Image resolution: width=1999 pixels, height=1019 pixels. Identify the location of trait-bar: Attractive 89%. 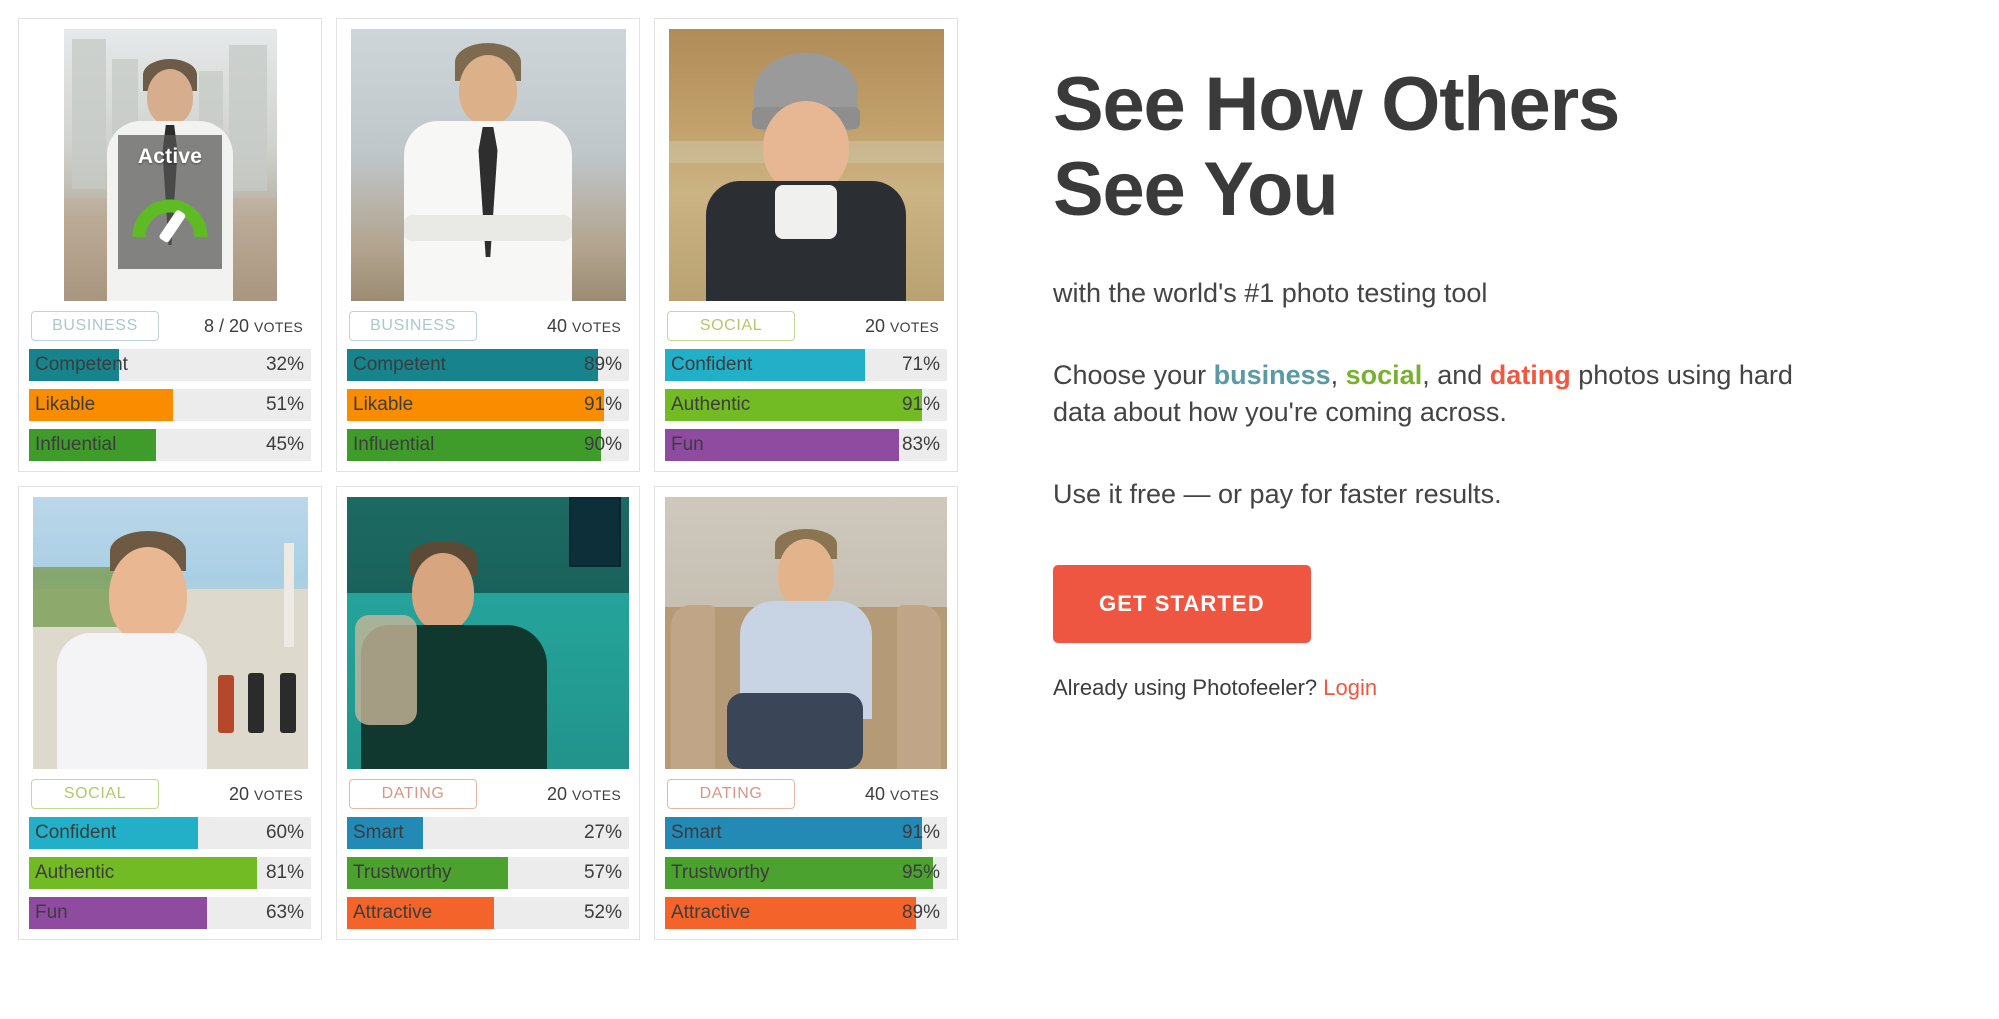
(806, 913).